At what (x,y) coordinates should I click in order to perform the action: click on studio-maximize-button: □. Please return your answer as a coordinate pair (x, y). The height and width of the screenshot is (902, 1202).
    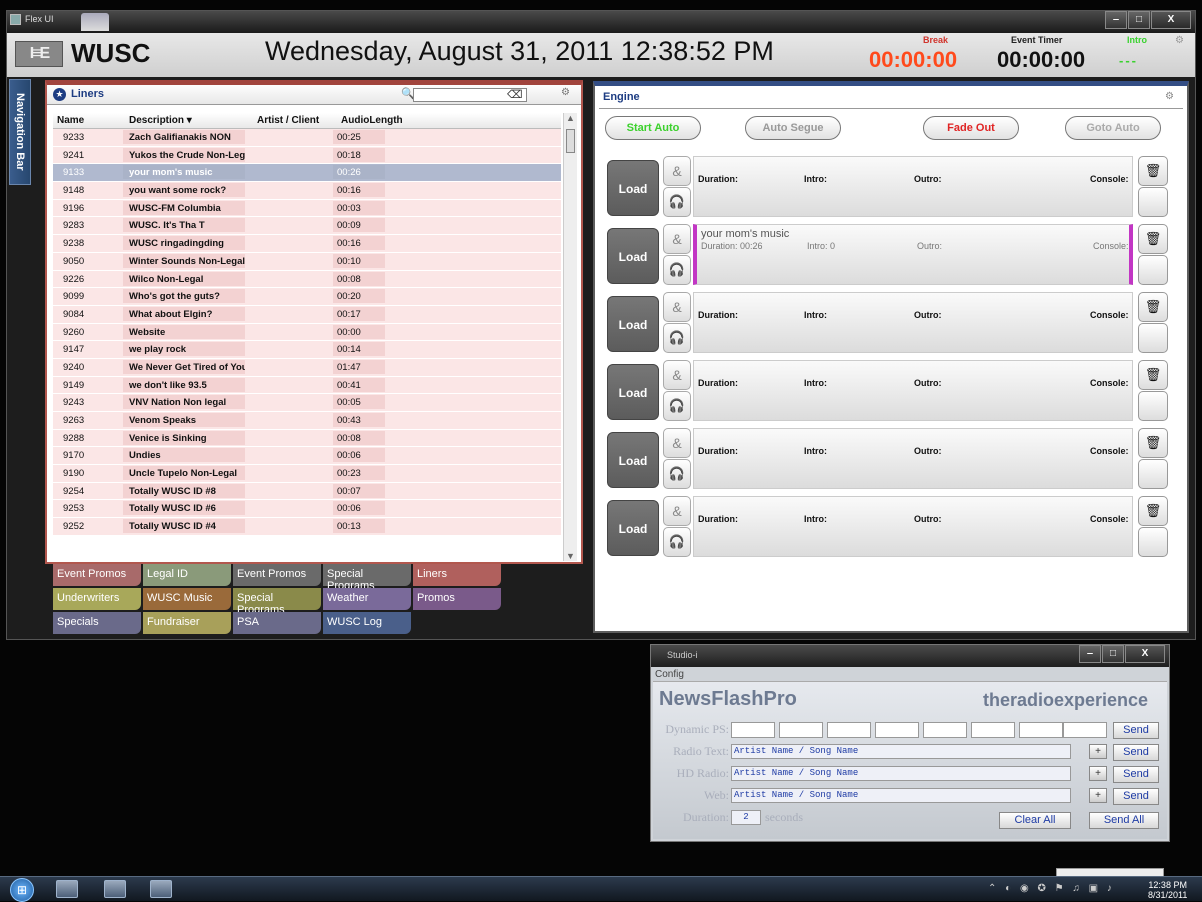
    Looking at the image, I should click on (1113, 654).